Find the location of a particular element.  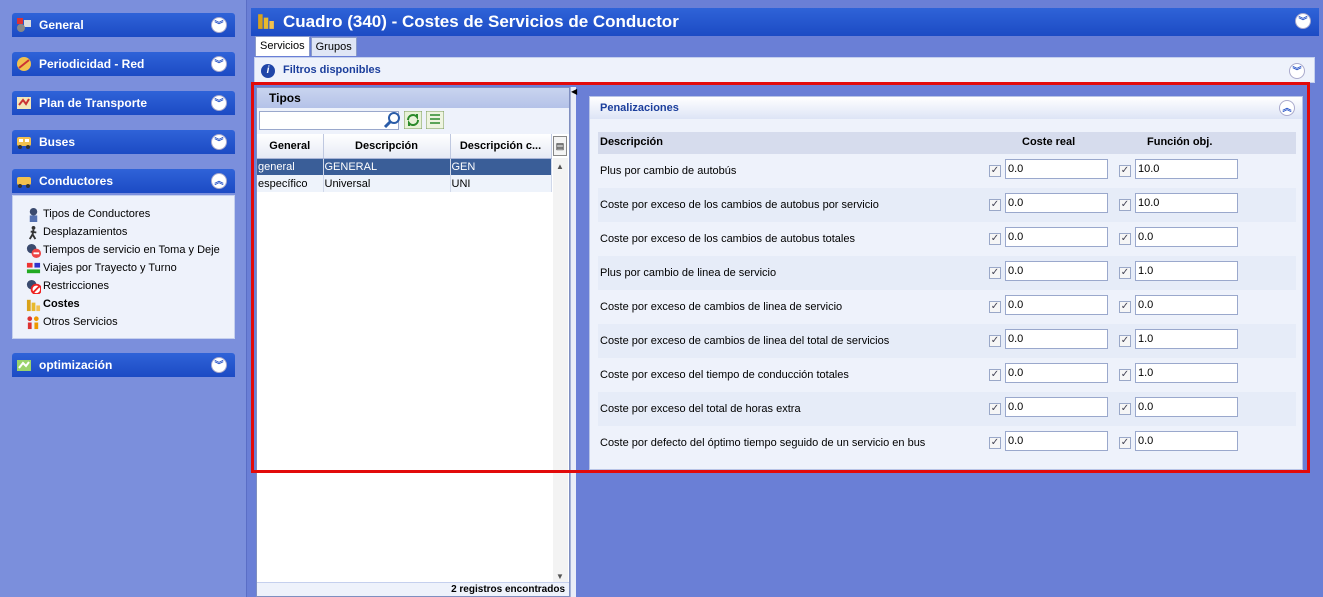

nav-desplazamientos: Desplazamientos is located at coordinates (123, 232).